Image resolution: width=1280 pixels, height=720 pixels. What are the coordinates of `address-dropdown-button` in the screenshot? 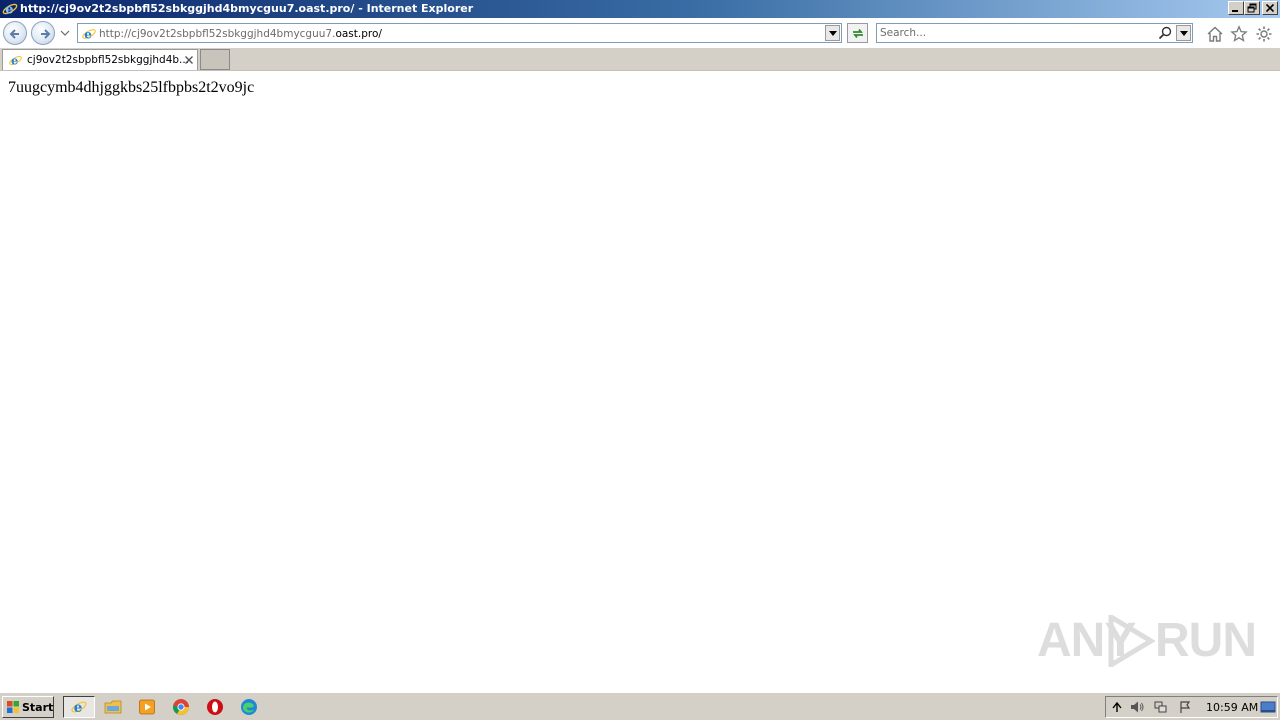 It's located at (832, 33).